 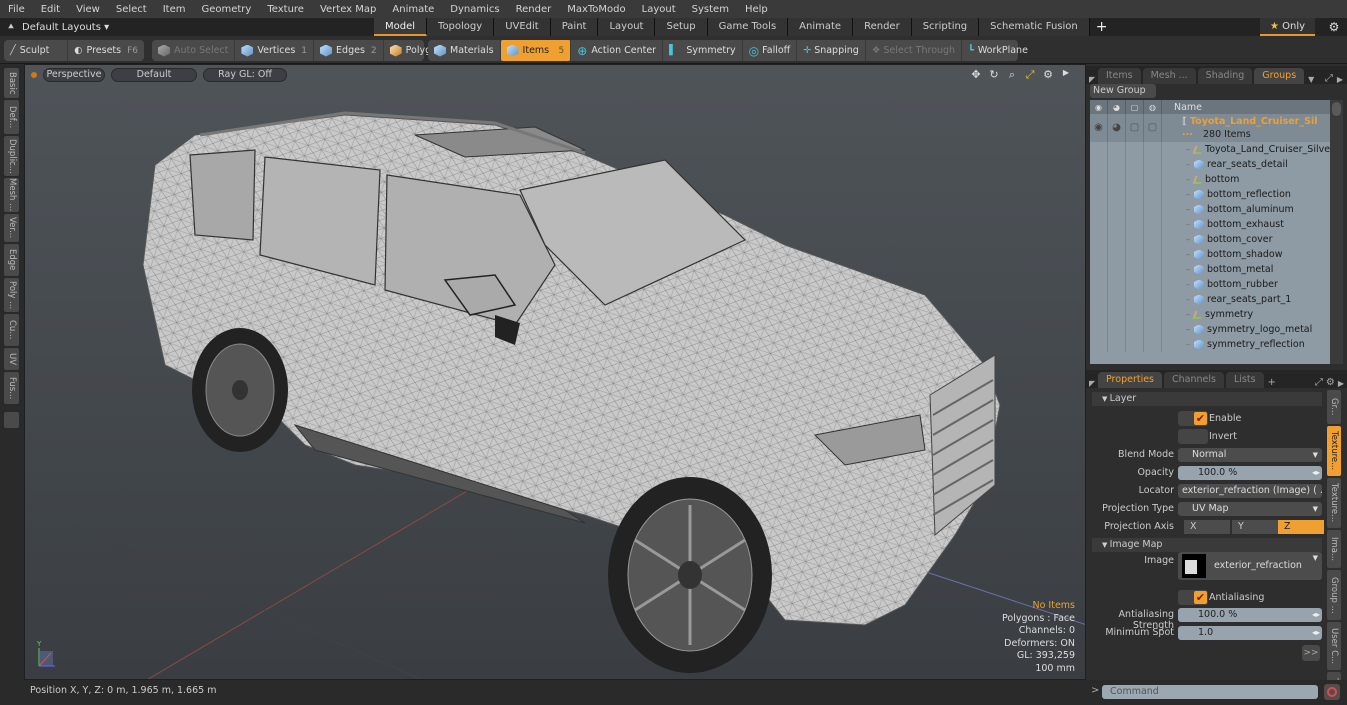 What do you see at coordinates (1182, 107) in the screenshot?
I see `name-column-header: Name` at bounding box center [1182, 107].